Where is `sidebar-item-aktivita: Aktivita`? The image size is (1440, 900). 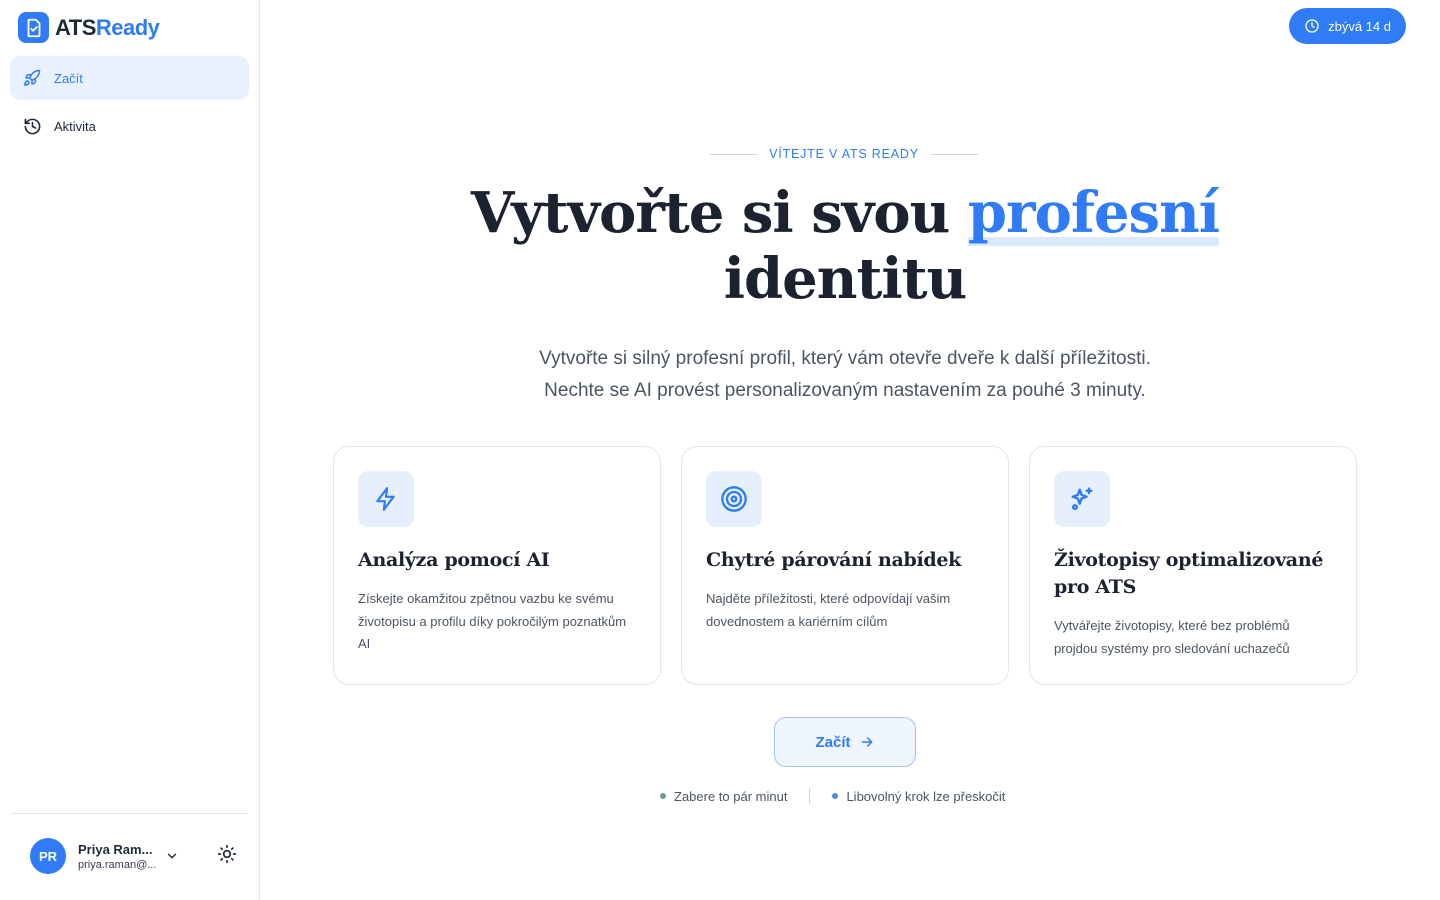
sidebar-item-aktivita: Aktivita is located at coordinates (129, 126).